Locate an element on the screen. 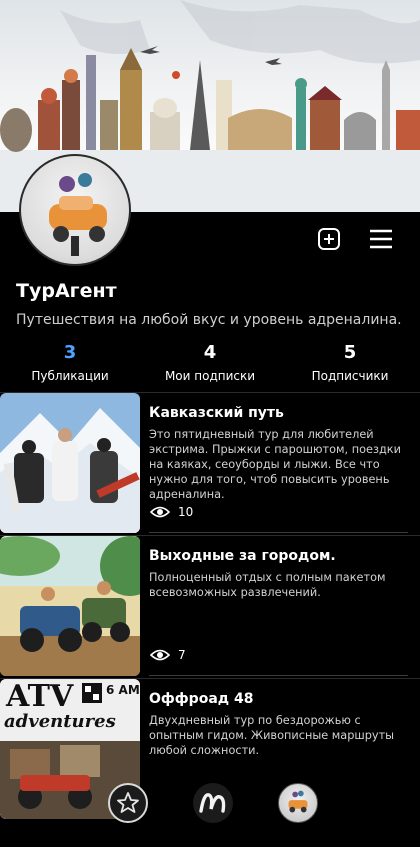  stat-following-count: 4 is located at coordinates (210, 352).